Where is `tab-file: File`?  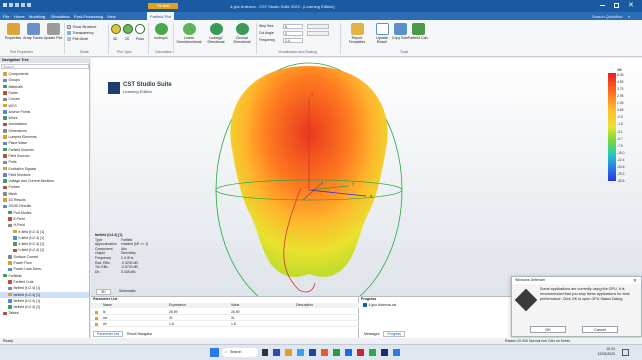
tab-file: File is located at coordinates (6, 16).